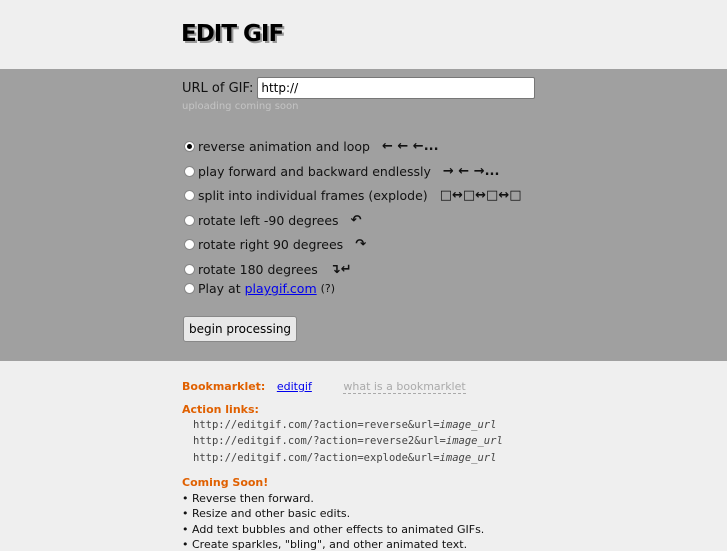  What do you see at coordinates (240, 106) in the screenshot?
I see `upload-hint: uploading coming soon` at bounding box center [240, 106].